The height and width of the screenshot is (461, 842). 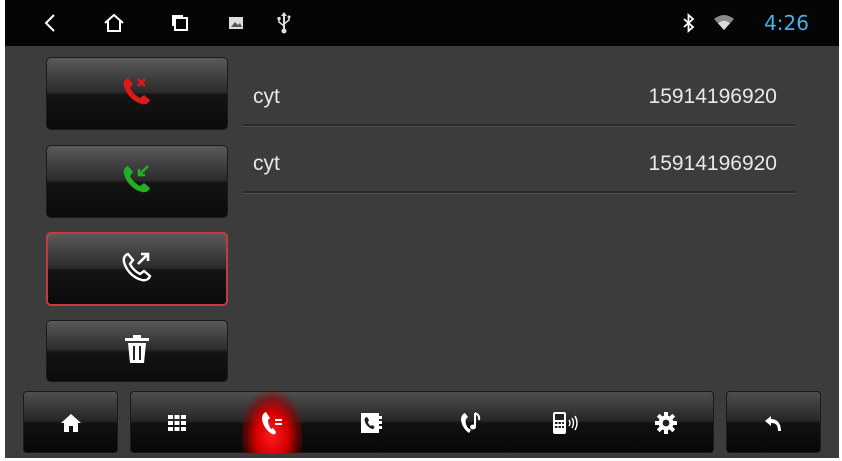 What do you see at coordinates (50, 23) in the screenshot?
I see `back-icon` at bounding box center [50, 23].